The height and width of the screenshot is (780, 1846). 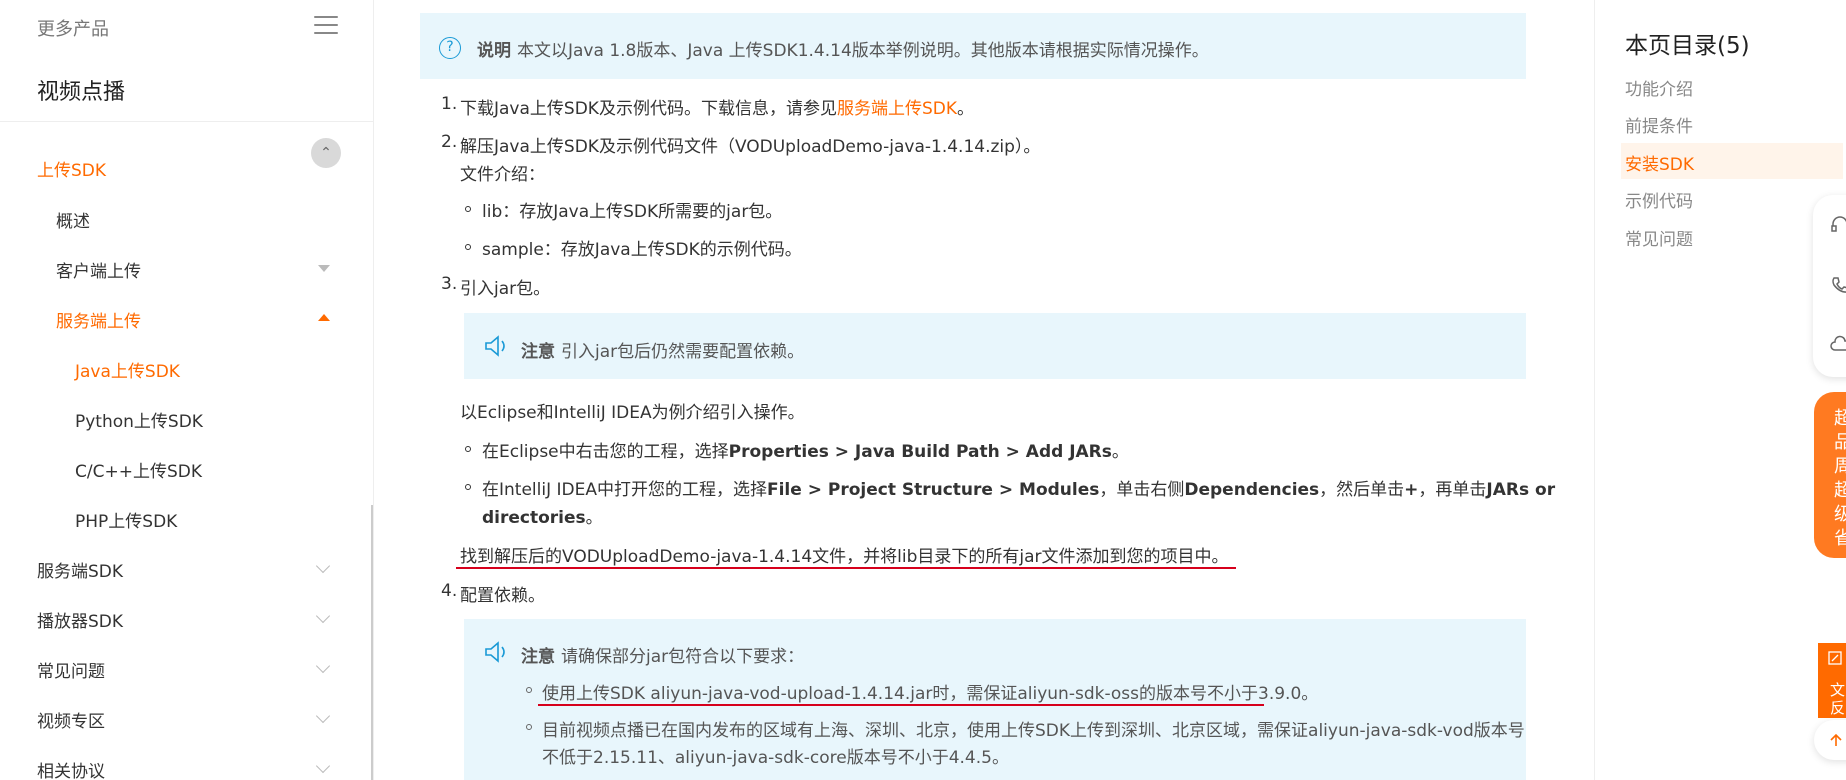 What do you see at coordinates (642, 250) in the screenshot?
I see `list-item: sample：存放Java上传SDK的示例代码。` at bounding box center [642, 250].